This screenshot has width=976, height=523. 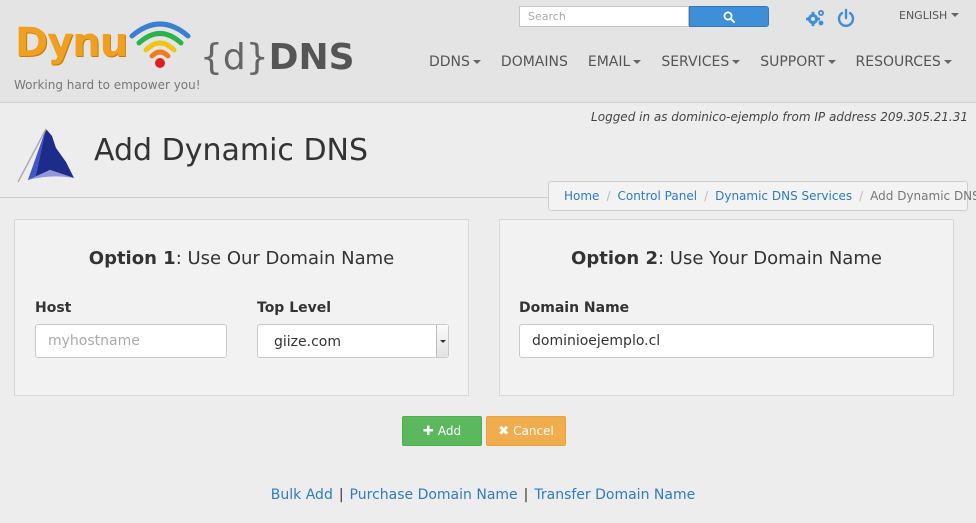 I want to click on option1-title-bold: Option 1, so click(x=132, y=258).